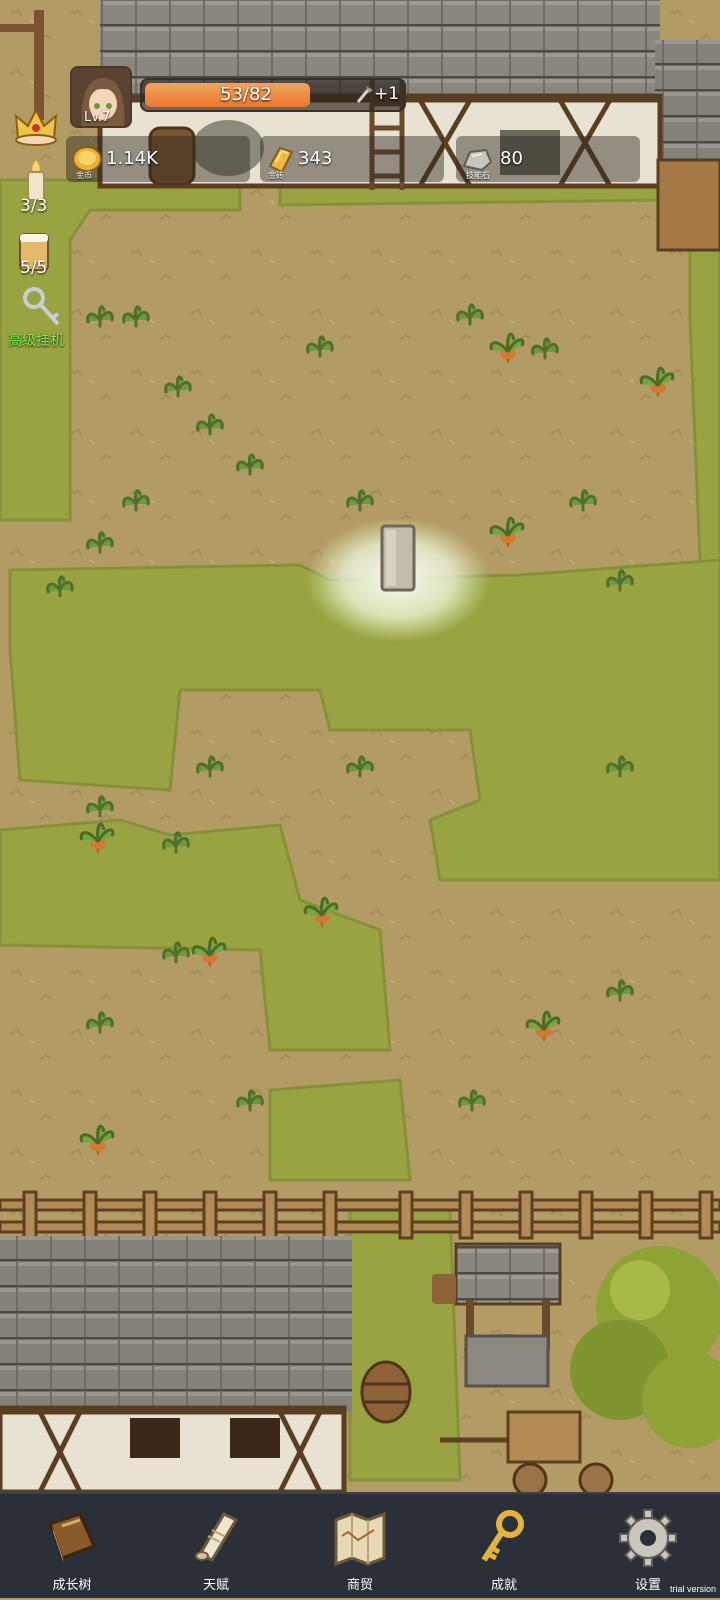 The image size is (720, 1600). I want to click on scroll-icon, so click(217, 1537).